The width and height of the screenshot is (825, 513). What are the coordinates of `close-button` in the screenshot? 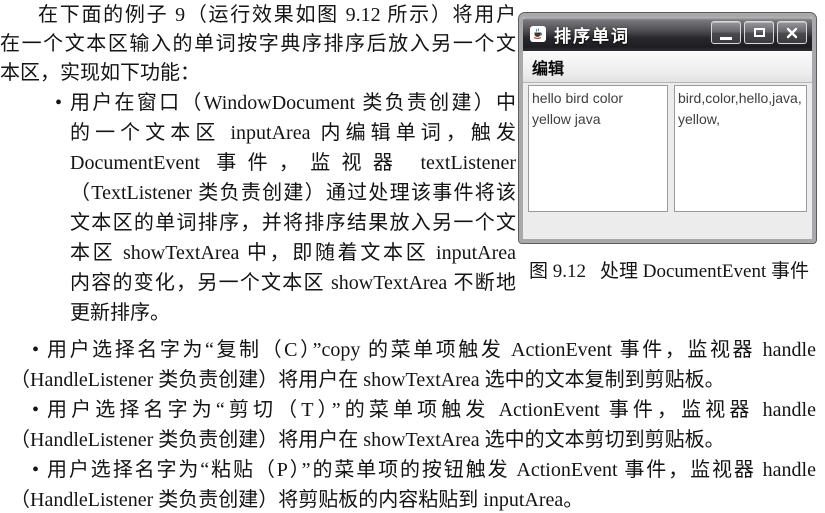 It's located at (792, 32).